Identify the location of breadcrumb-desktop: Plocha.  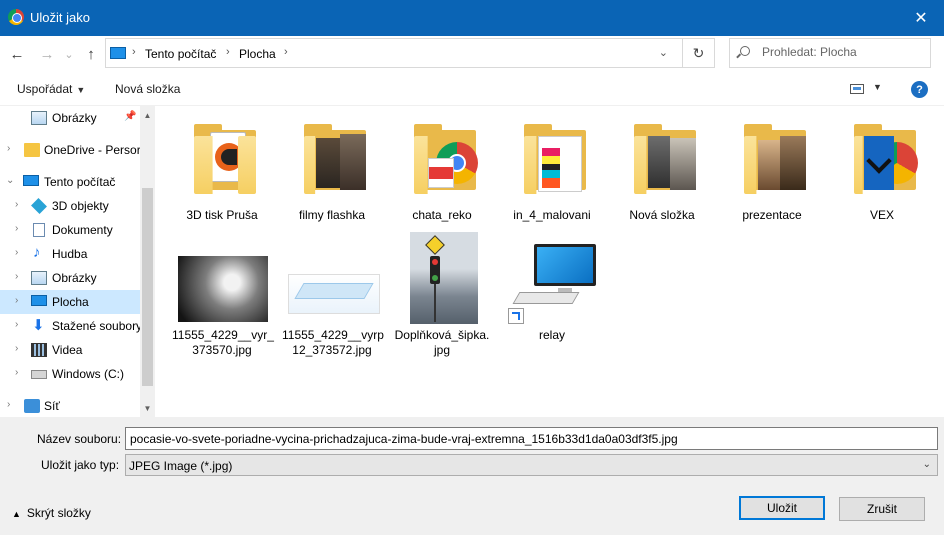
(257, 54).